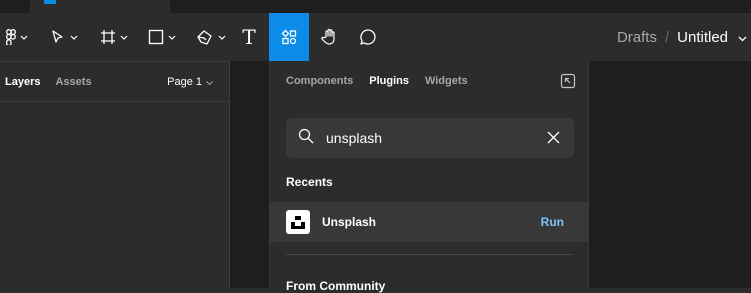  What do you see at coordinates (637, 37) in the screenshot?
I see `breadcrumb-drafts: Drafts` at bounding box center [637, 37].